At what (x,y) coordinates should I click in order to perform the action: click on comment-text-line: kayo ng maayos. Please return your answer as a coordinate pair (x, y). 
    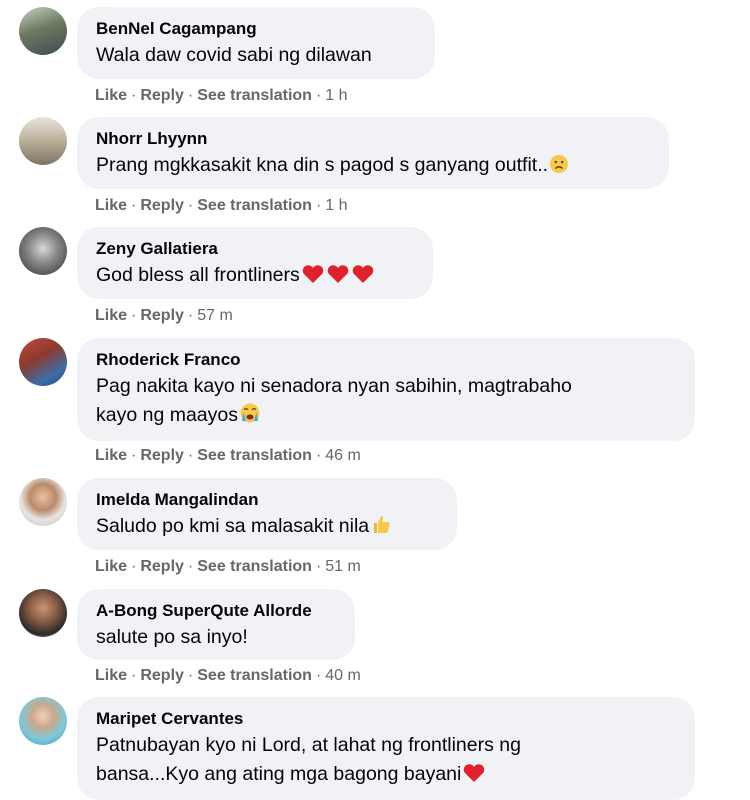
    Looking at the image, I should click on (385, 417).